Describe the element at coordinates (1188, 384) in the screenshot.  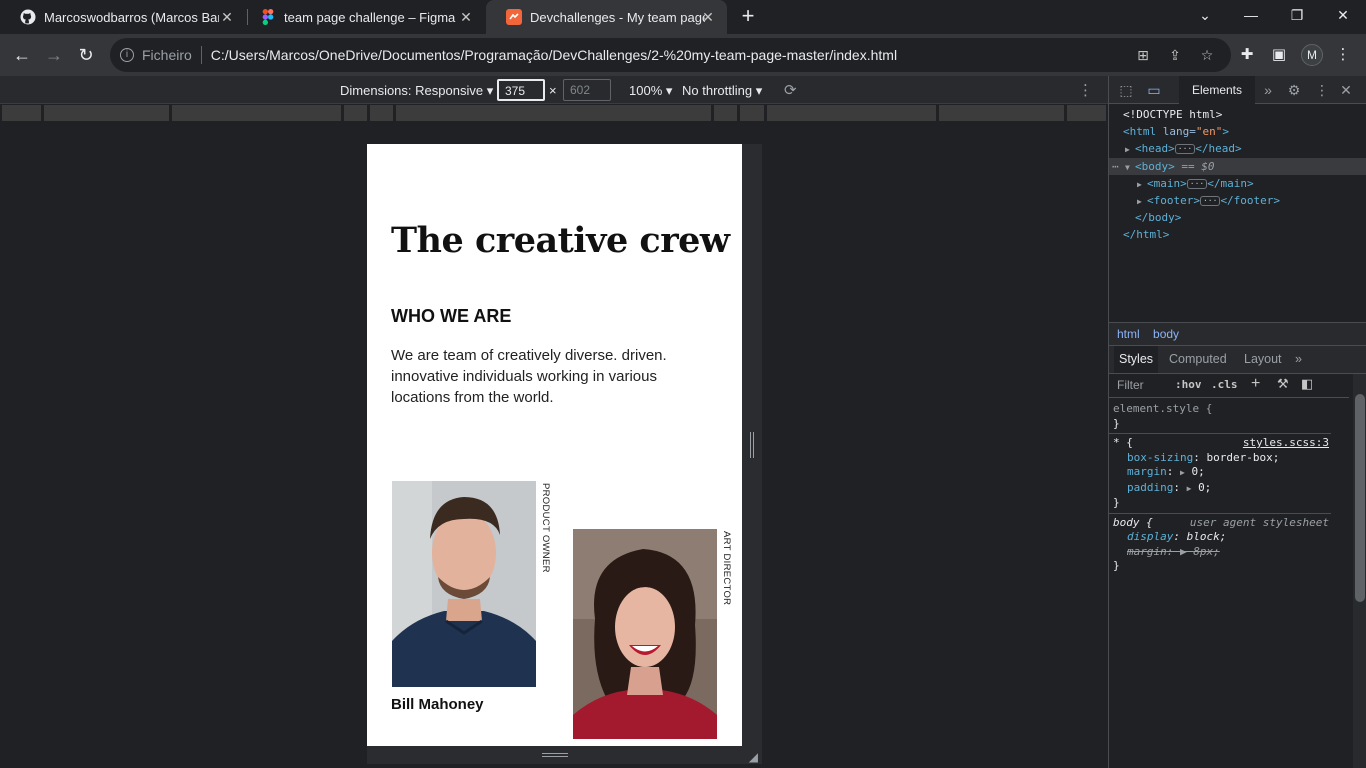
I see `hov-toggle: :hov` at that location.